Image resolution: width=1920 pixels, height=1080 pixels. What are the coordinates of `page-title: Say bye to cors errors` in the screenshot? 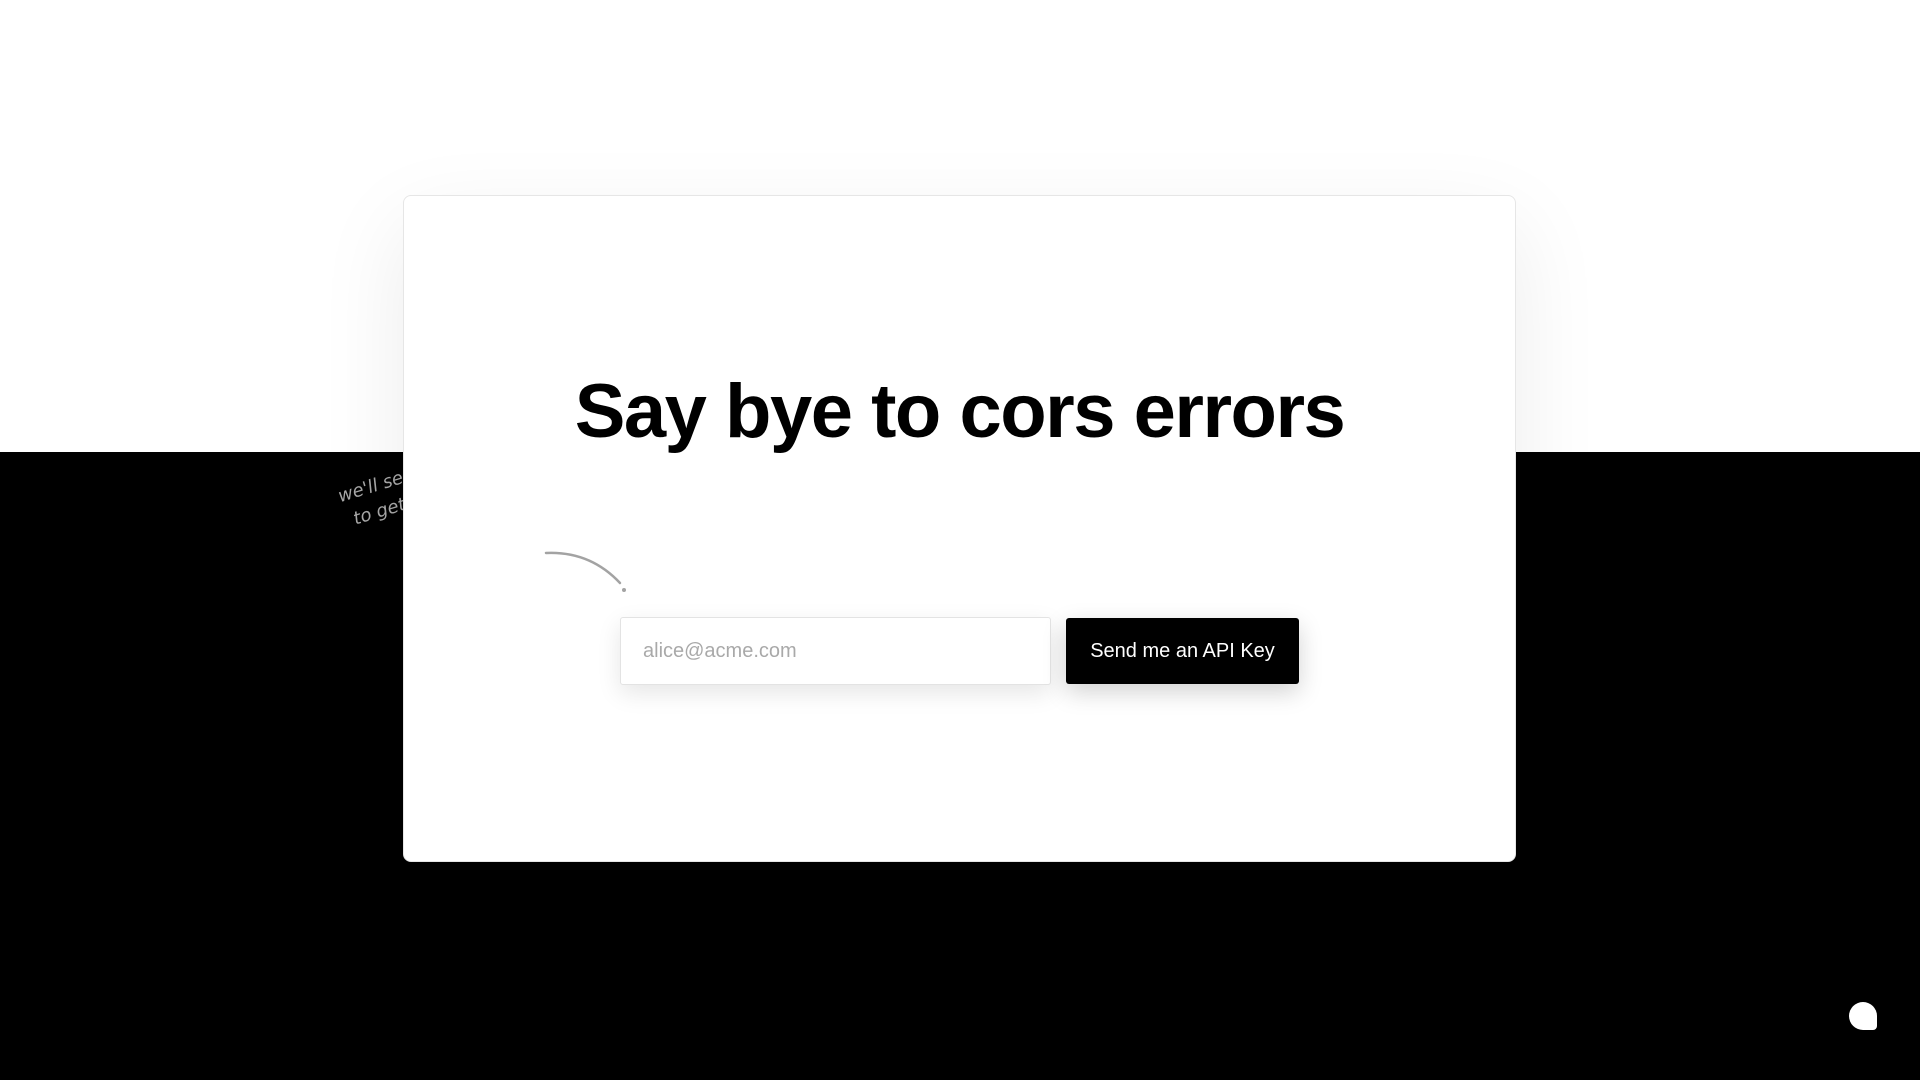 It's located at (960, 411).